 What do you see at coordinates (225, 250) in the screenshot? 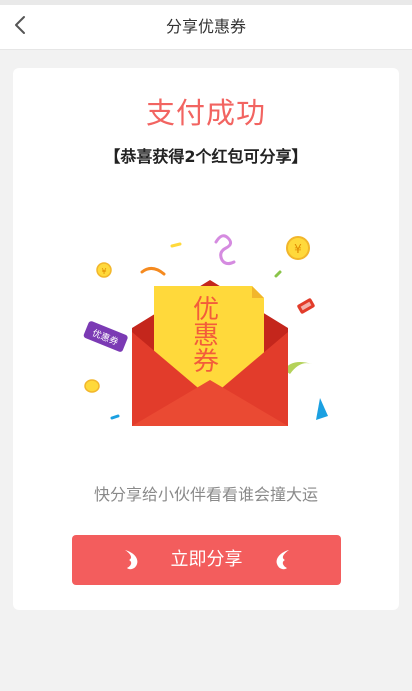
I see `confetti-squiggle` at bounding box center [225, 250].